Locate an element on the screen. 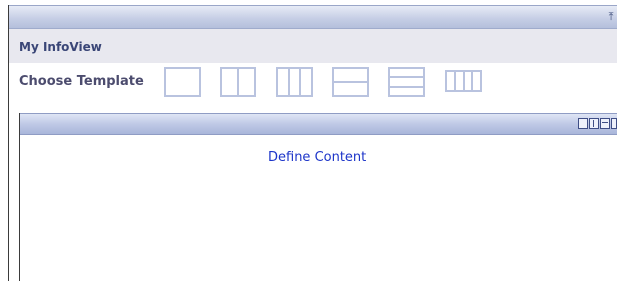 The image size is (617, 281). panel-tools is located at coordinates (597, 123).